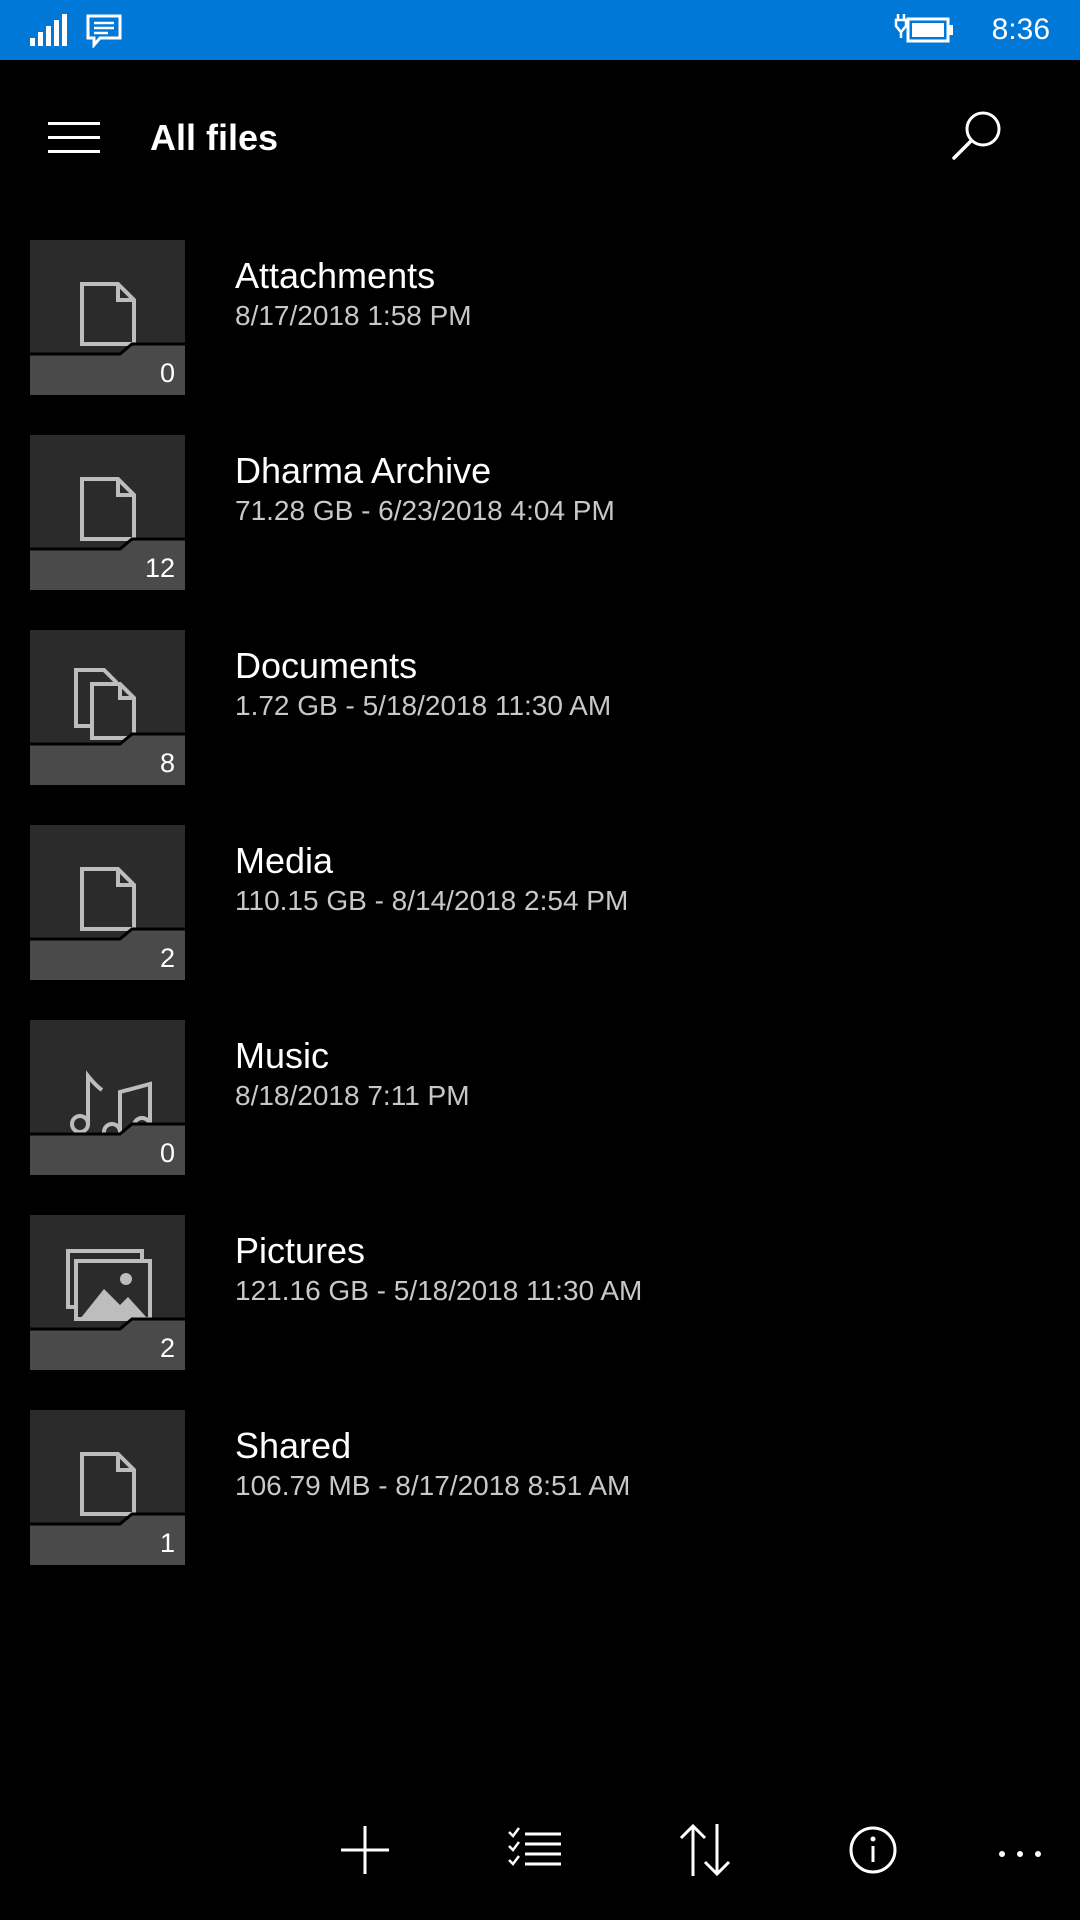 Image resolution: width=1080 pixels, height=1920 pixels. What do you see at coordinates (75, 138) in the screenshot?
I see `hamburger-menu-icon` at bounding box center [75, 138].